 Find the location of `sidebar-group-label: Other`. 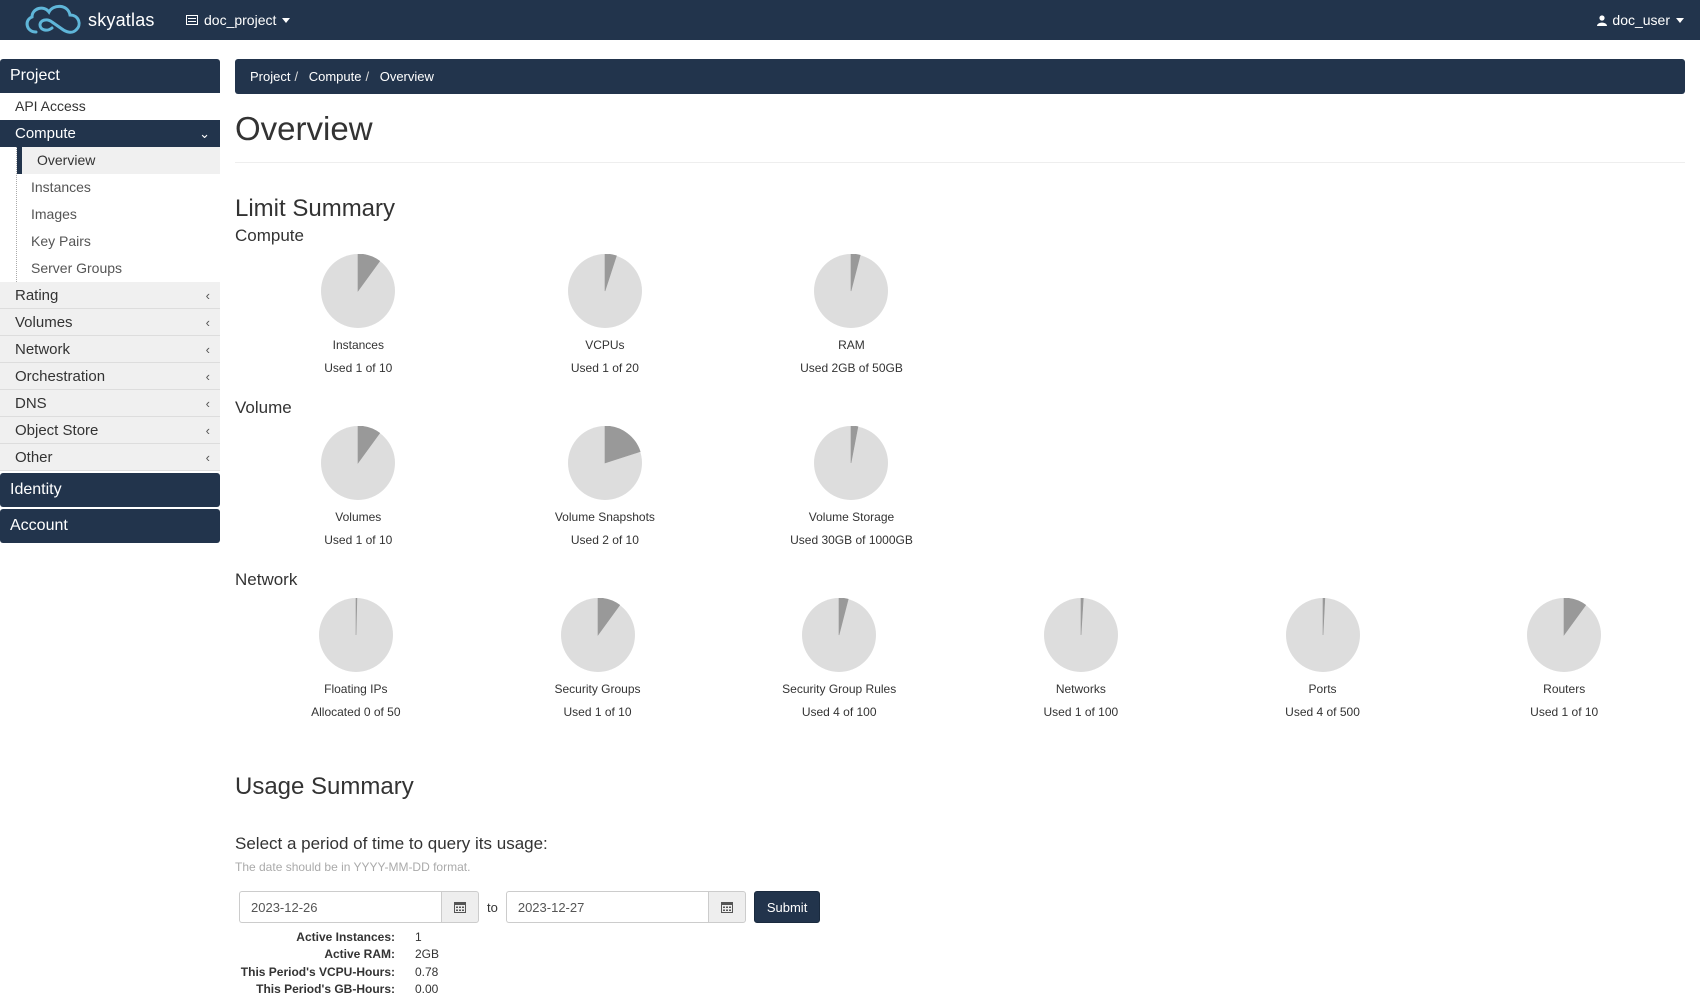

sidebar-group-label: Other is located at coordinates (34, 457).